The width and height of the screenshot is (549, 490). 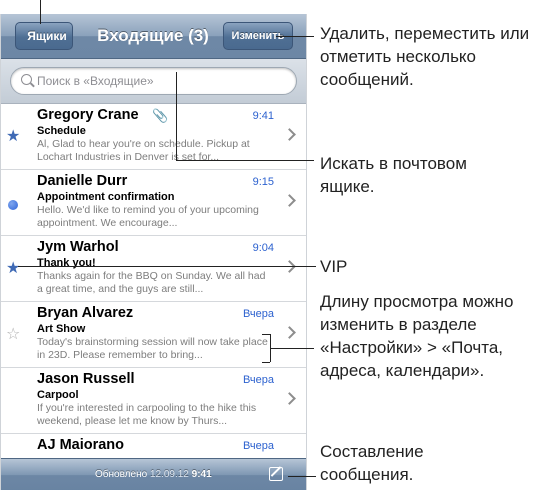 I want to click on callout-bracket-bottom, so click(x=266, y=362).